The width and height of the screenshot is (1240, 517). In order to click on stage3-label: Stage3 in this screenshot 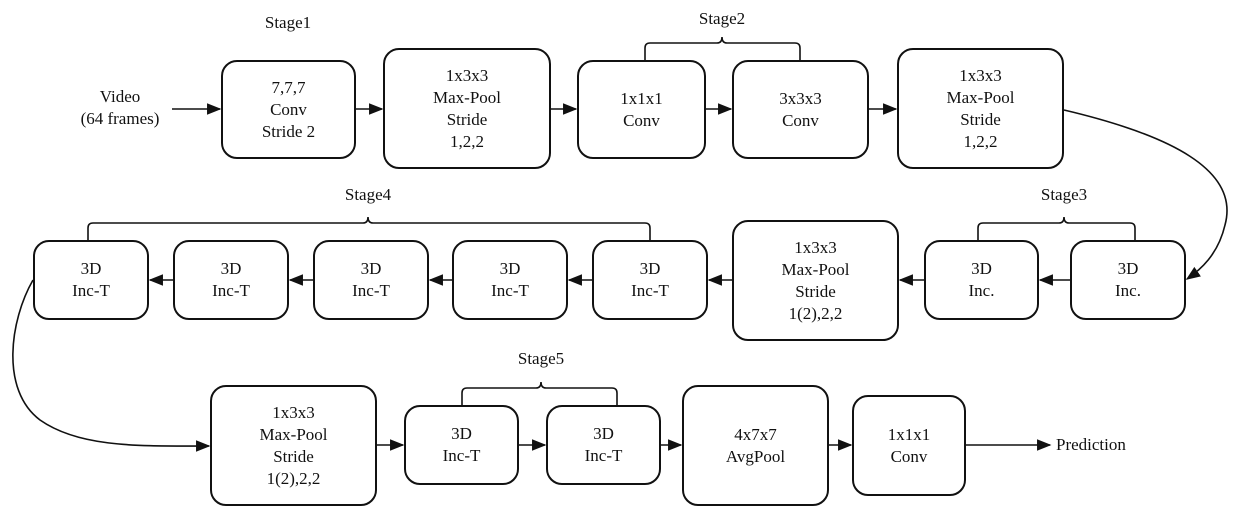, I will do `click(1064, 194)`.